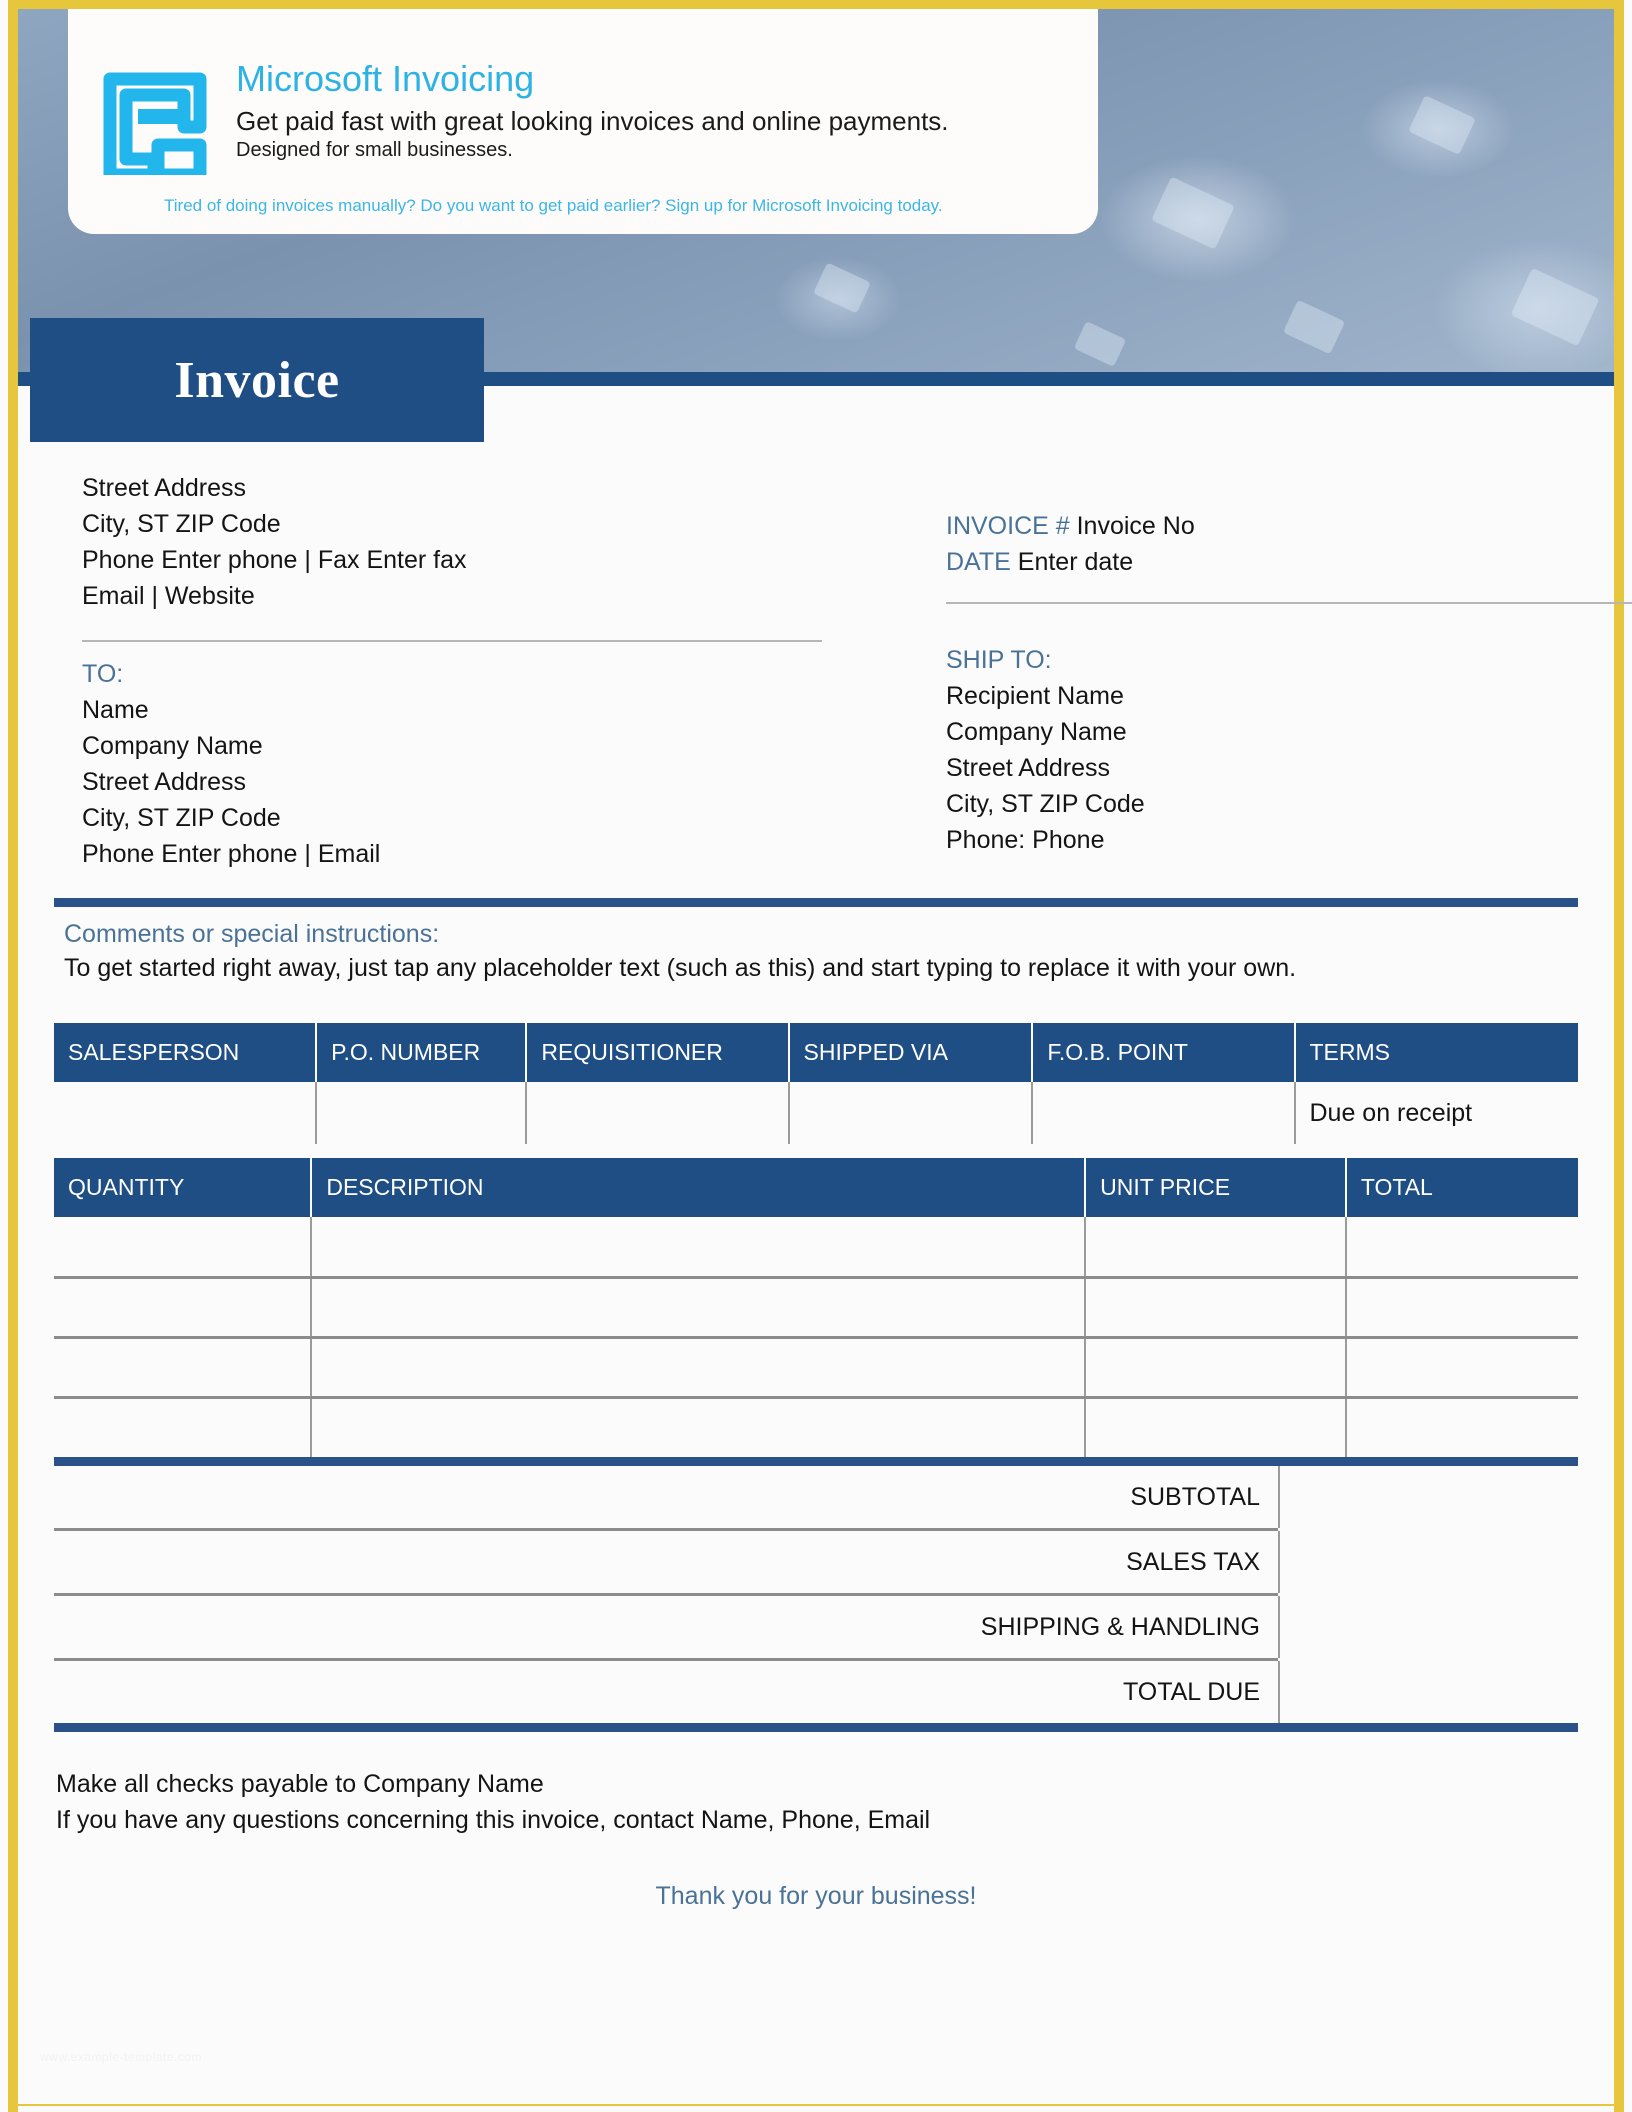  Describe the element at coordinates (816, 1727) in the screenshot. I see `totals-bottom-bar` at that location.